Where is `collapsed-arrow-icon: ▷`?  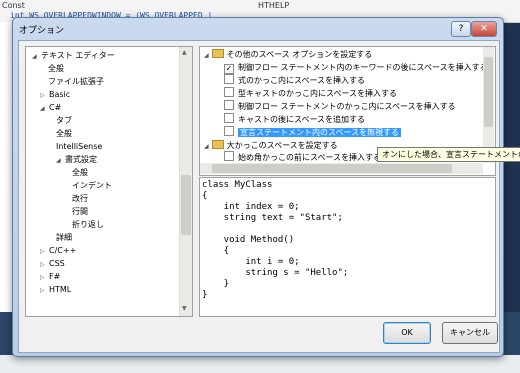 collapsed-arrow-icon: ▷ is located at coordinates (44, 290).